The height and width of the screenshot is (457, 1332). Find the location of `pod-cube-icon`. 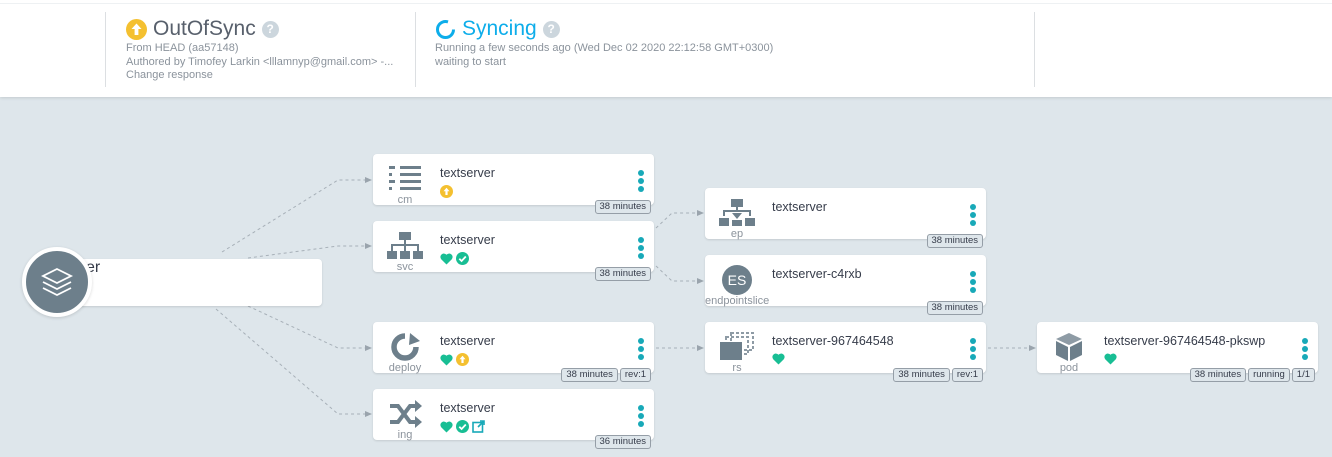

pod-cube-icon is located at coordinates (1069, 347).